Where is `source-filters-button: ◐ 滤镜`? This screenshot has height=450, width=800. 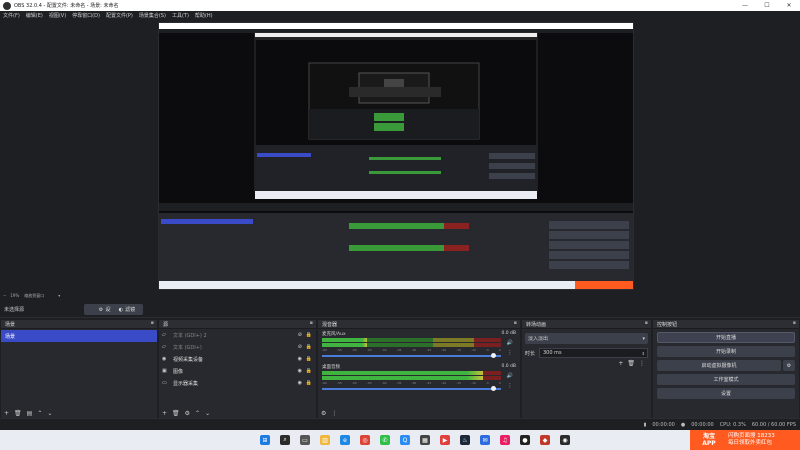 source-filters-button: ◐ 滤镜 is located at coordinates (127, 309).